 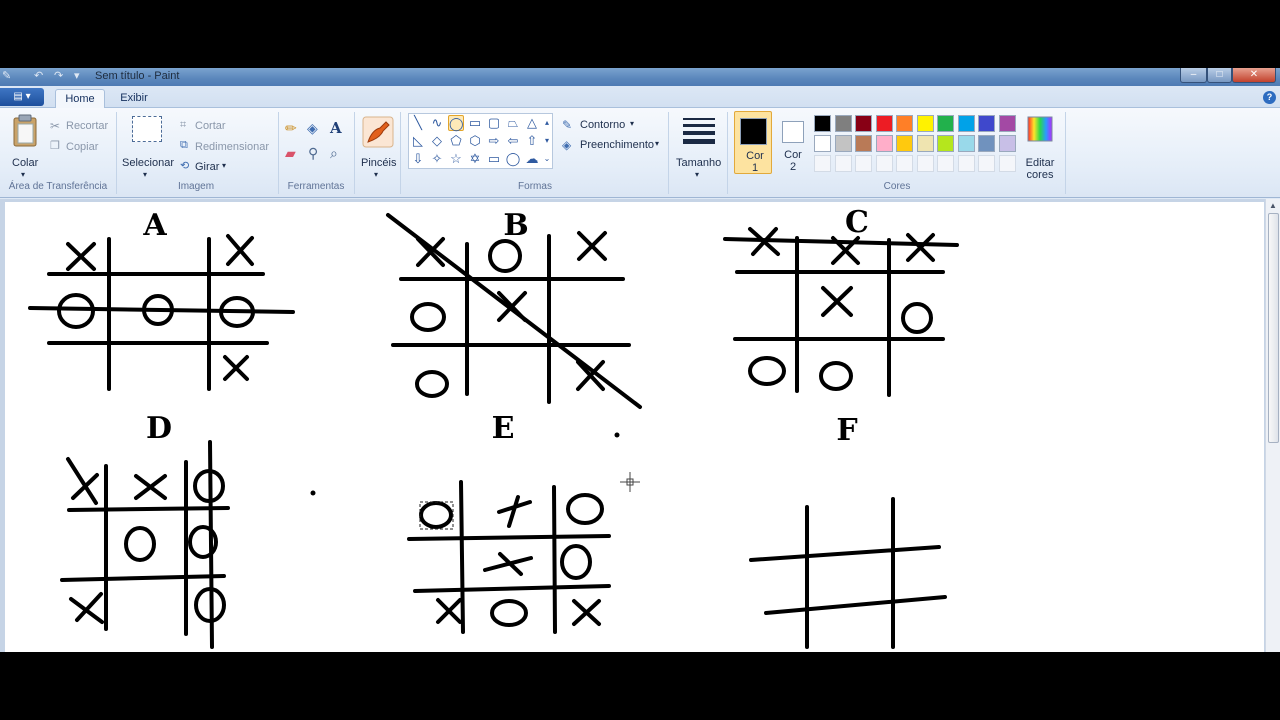 What do you see at coordinates (1269, 97) in the screenshot?
I see `help-icon: ?` at bounding box center [1269, 97].